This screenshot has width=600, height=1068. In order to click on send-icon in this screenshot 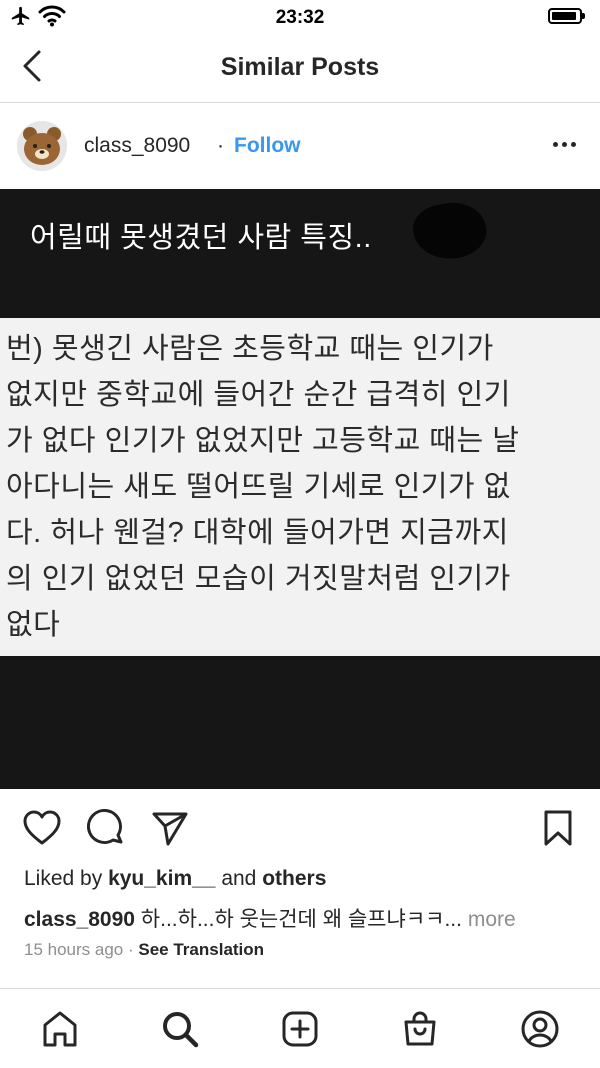, I will do `click(170, 829)`.